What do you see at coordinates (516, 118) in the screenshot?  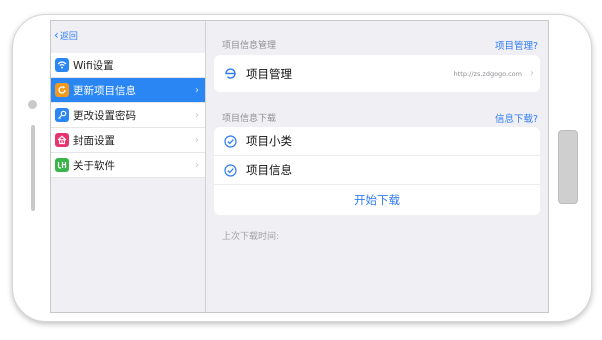 I see `download-help-link: 信息下载?` at bounding box center [516, 118].